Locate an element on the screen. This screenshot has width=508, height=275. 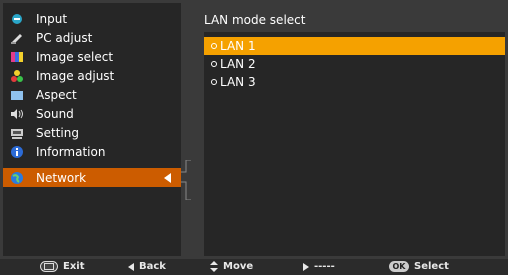
menu-item-image-adjust: Image adjust is located at coordinates (92, 75).